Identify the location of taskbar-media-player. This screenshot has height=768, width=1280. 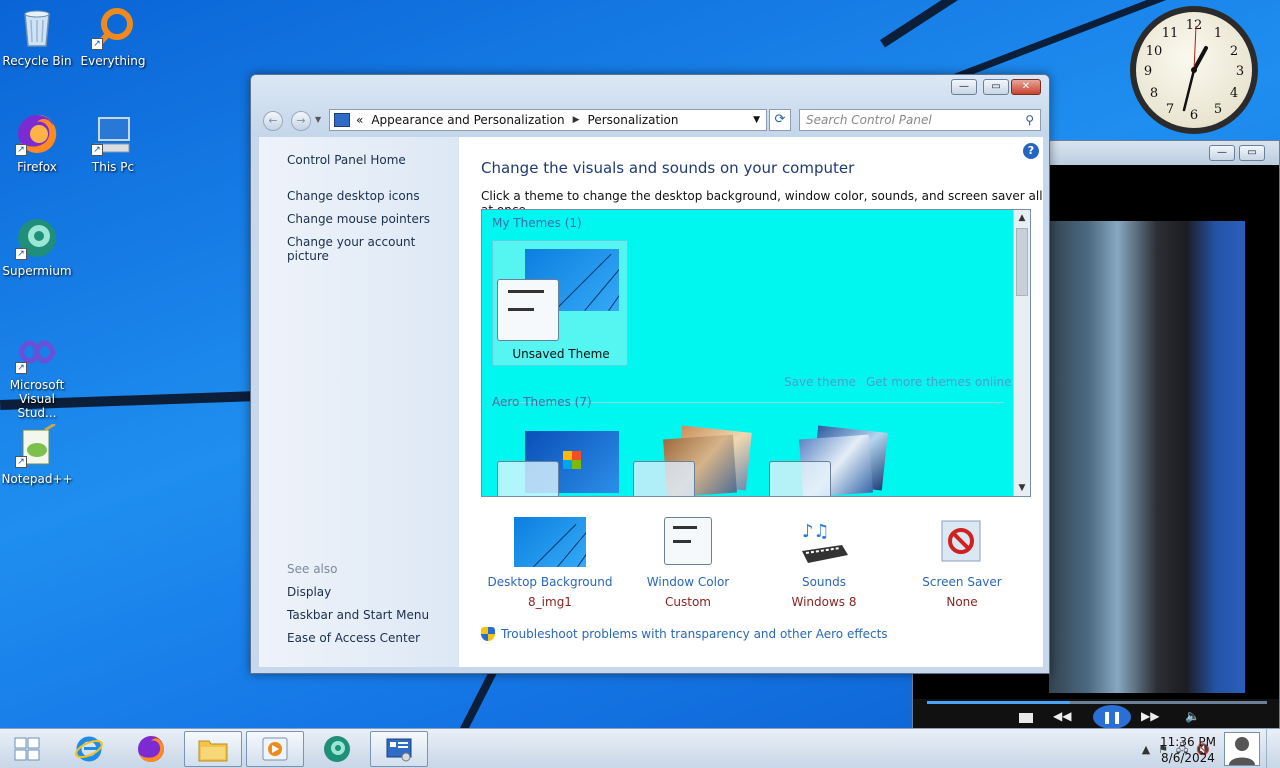
(275, 749).